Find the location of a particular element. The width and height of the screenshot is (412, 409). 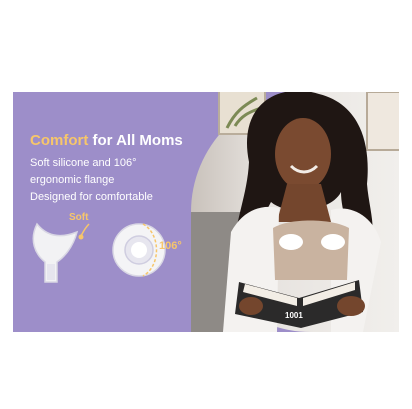

soft-pointer-icon is located at coordinates (84, 231).